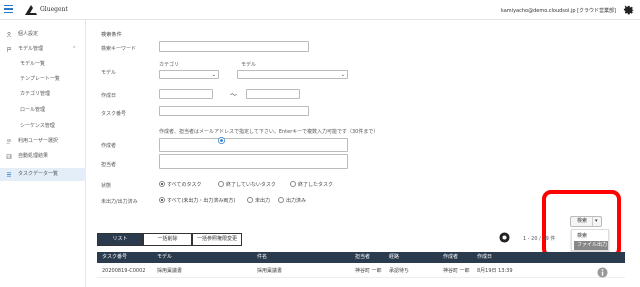  Describe the element at coordinates (233, 95) in the screenshot. I see `range-tilde: 〜` at that location.